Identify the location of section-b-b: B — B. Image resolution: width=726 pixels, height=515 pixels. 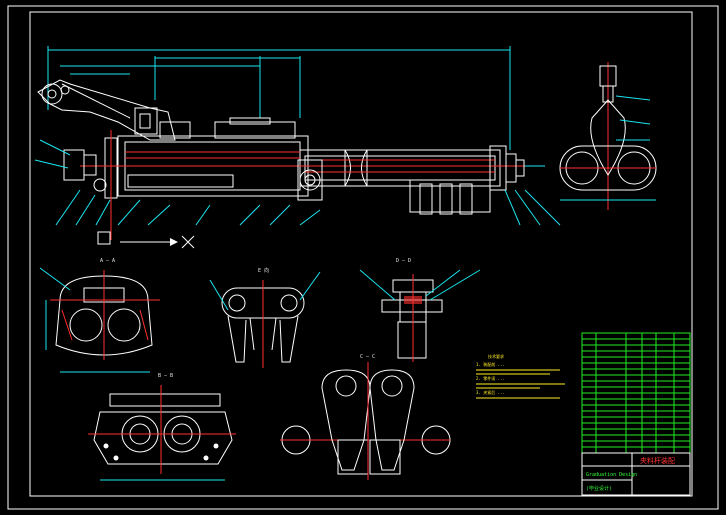
(162, 427).